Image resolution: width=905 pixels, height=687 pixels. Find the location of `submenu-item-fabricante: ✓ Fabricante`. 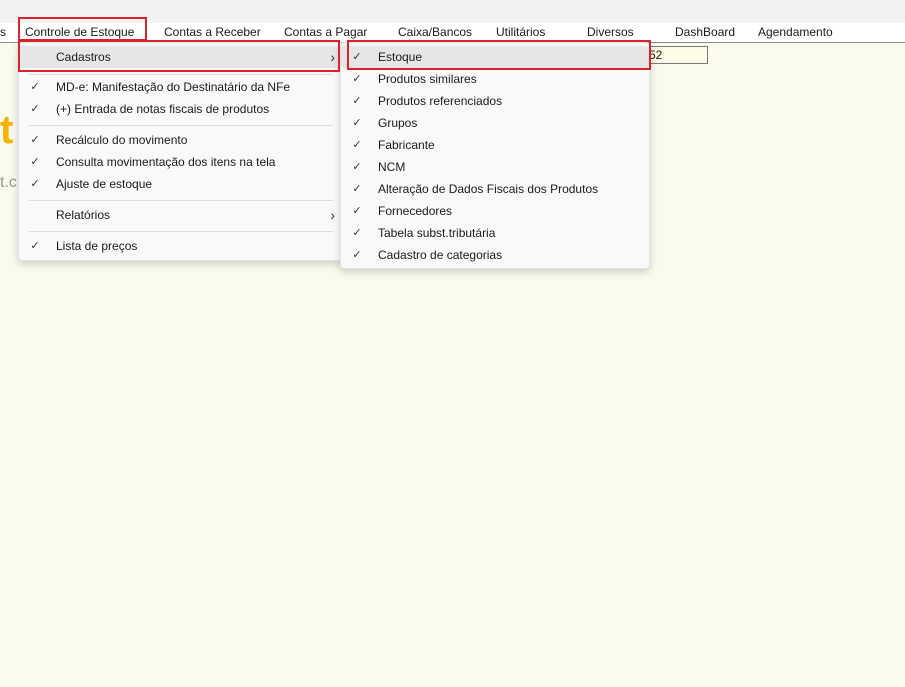

submenu-item-fabricante: ✓ Fabricante is located at coordinates (495, 145).